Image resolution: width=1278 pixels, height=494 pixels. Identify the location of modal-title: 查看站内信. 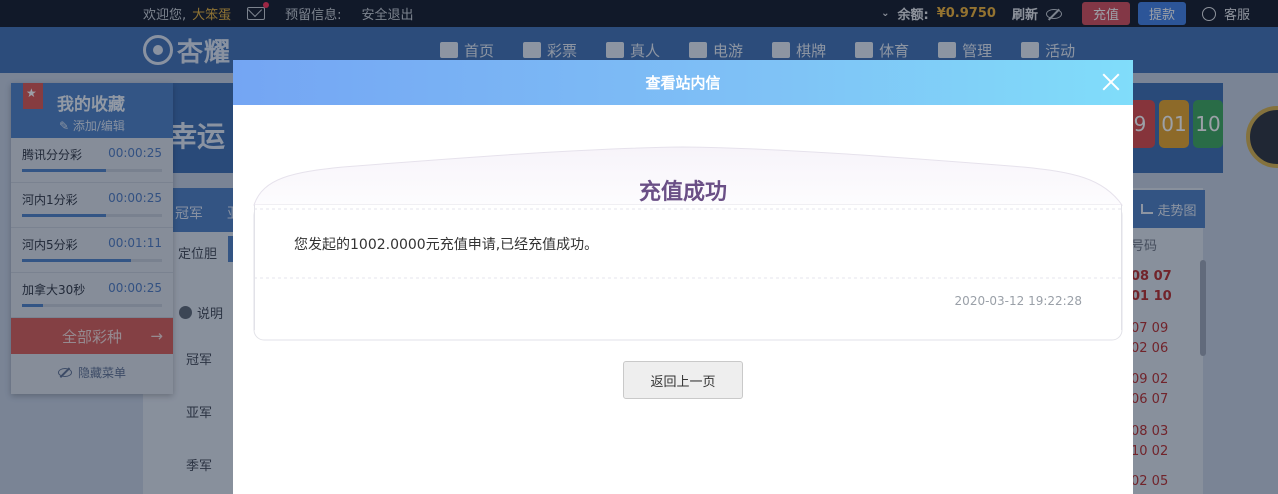
(683, 83).